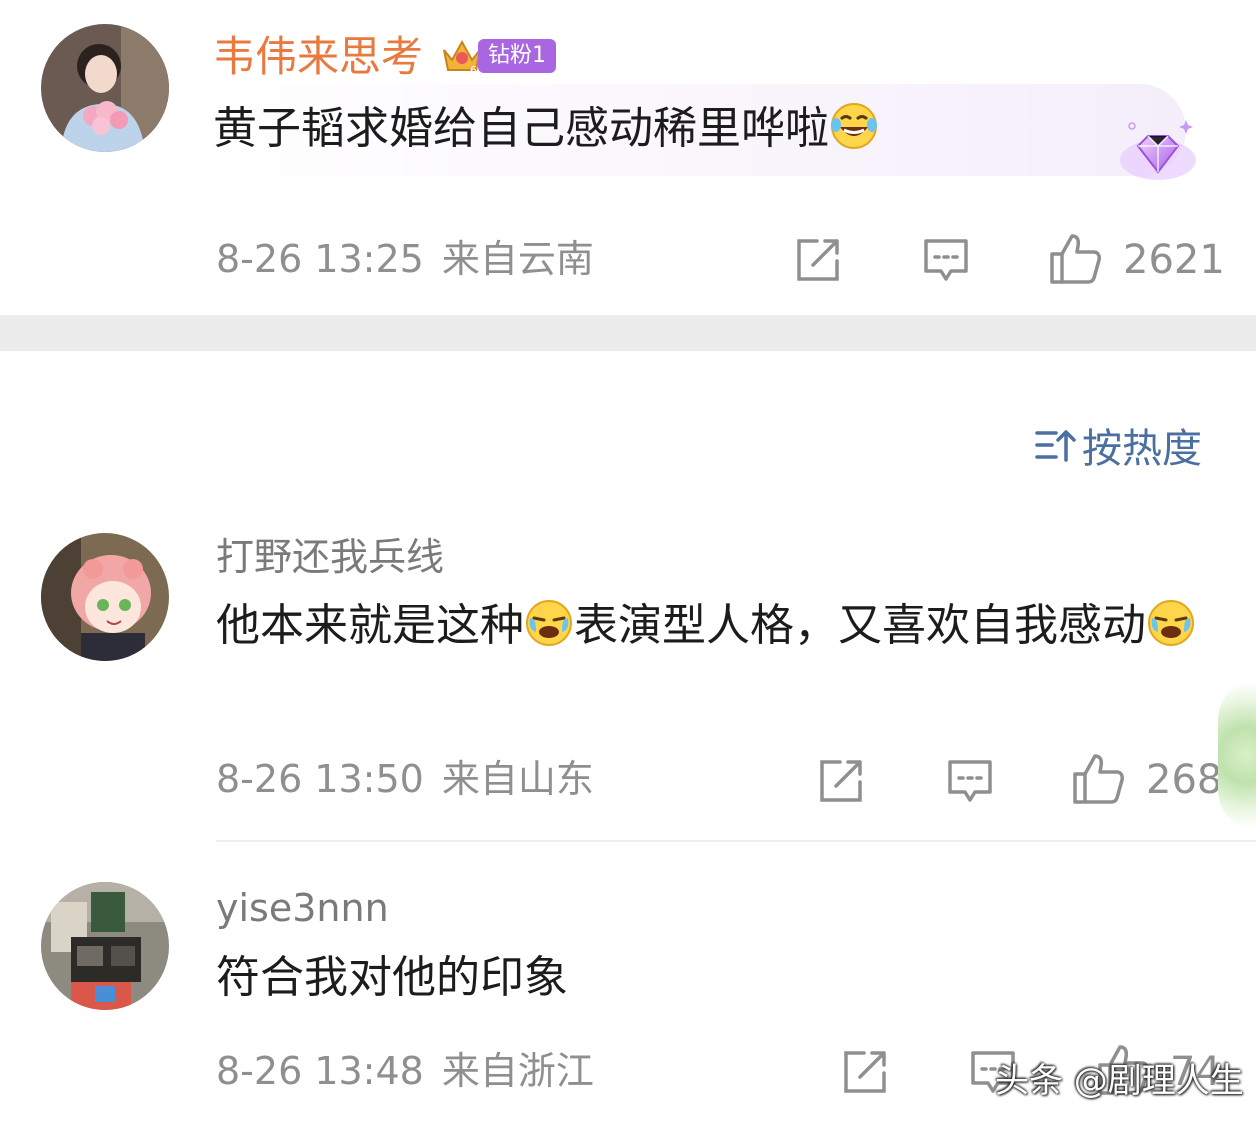 The height and width of the screenshot is (1121, 1256). What do you see at coordinates (1184, 780) in the screenshot?
I see `like-count: 268` at bounding box center [1184, 780].